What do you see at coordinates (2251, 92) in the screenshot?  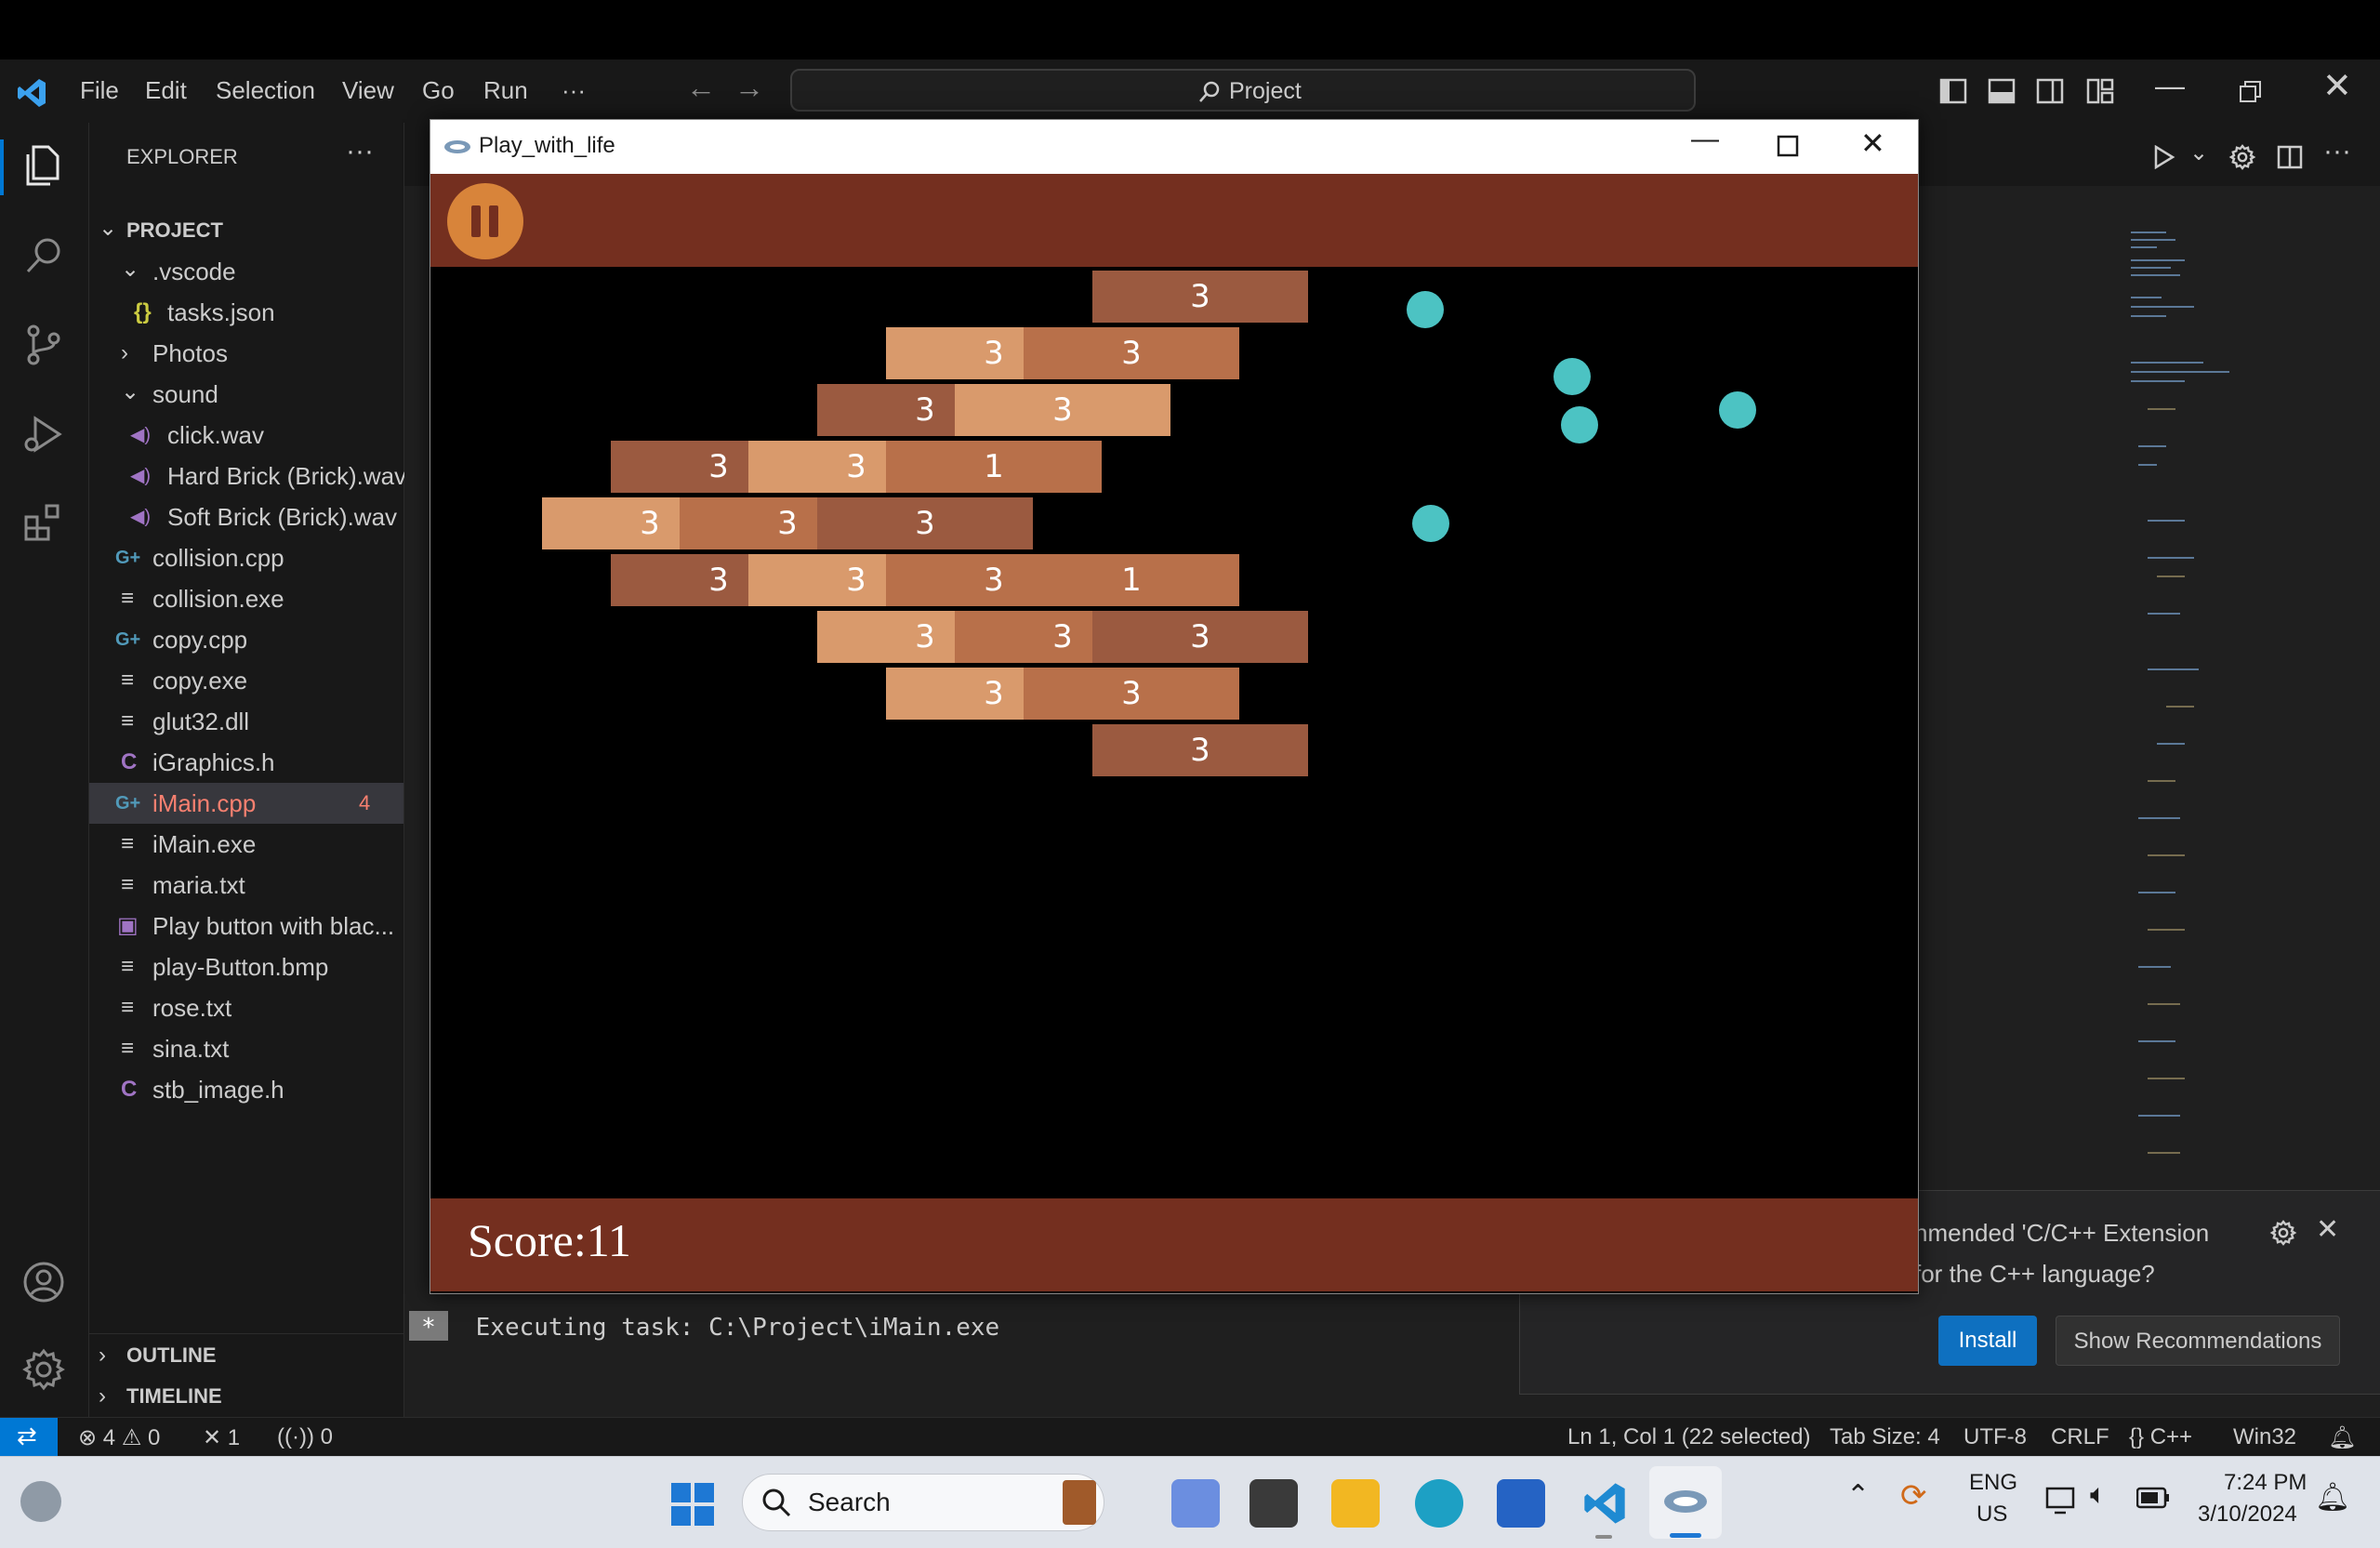 I see `window-restore-icon` at bounding box center [2251, 92].